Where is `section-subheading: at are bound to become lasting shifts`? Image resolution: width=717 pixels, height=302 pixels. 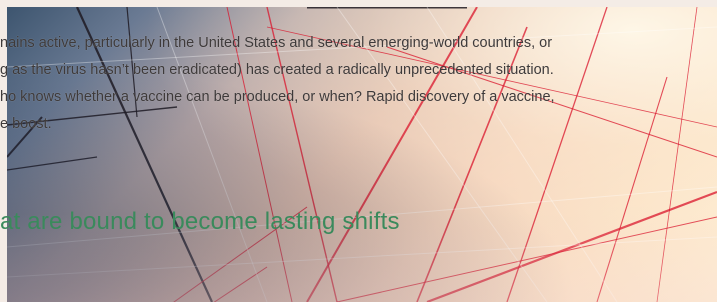 section-subheading: at are bound to become lasting shifts is located at coordinates (200, 221).